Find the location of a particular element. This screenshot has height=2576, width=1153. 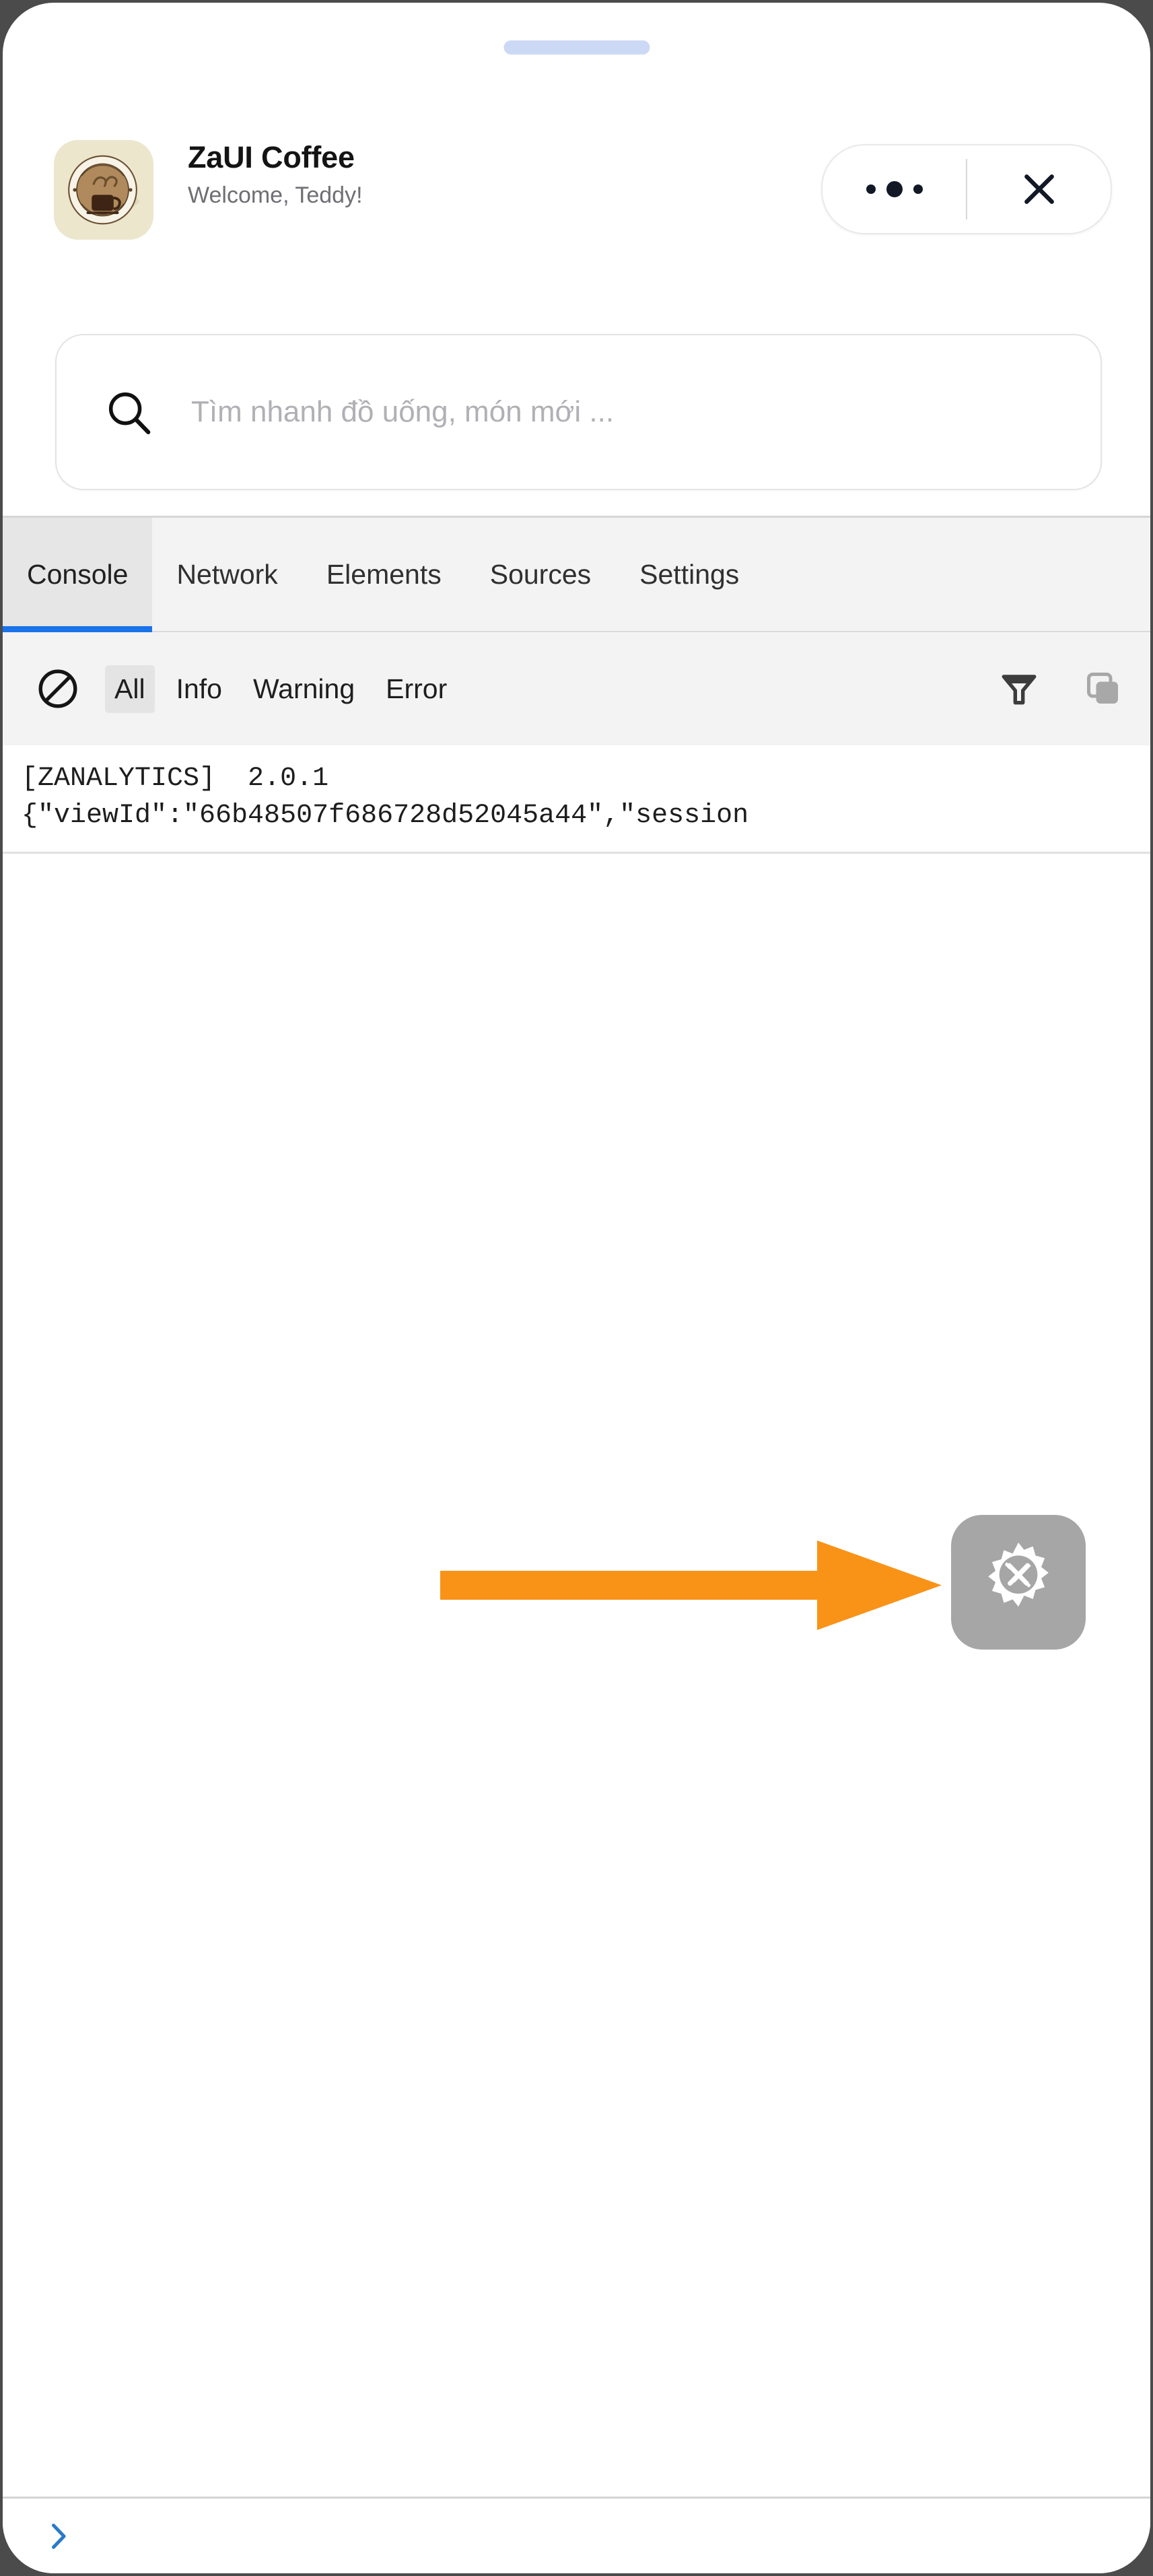

search-bar is located at coordinates (578, 412).